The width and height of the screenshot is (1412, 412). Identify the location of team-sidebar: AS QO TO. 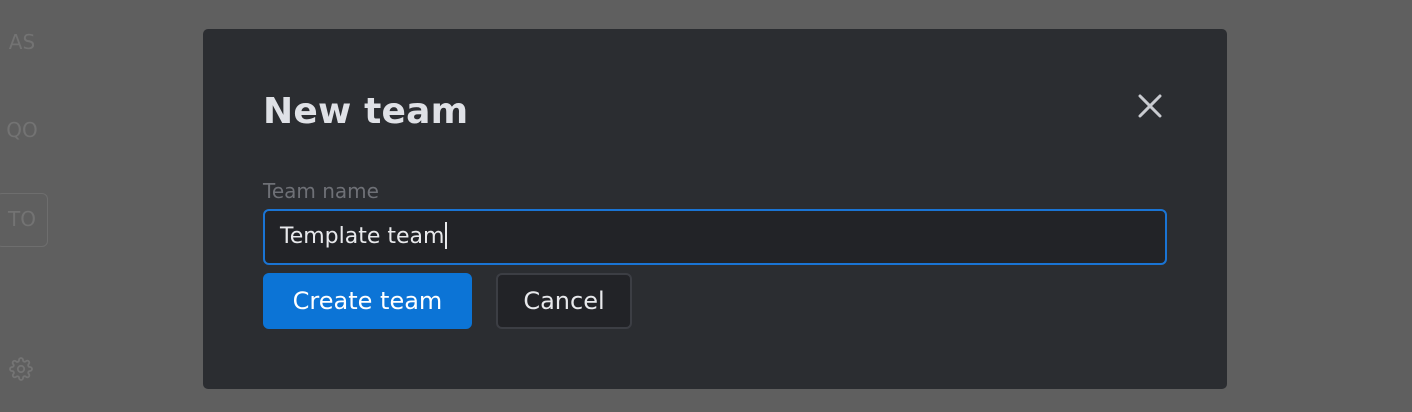
(25, 206).